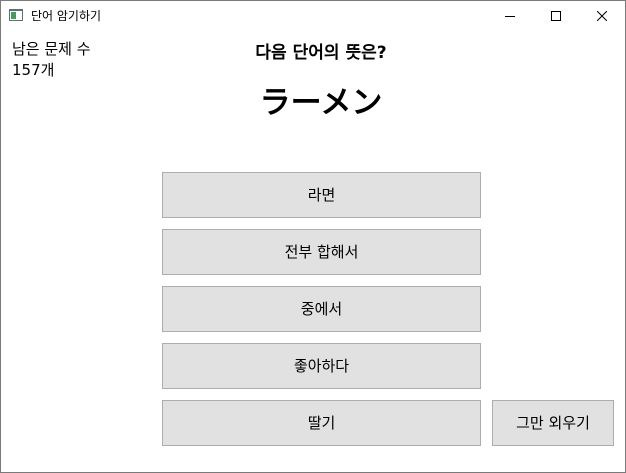 The image size is (626, 473). I want to click on choice-button-5: 딸기, so click(321, 423).